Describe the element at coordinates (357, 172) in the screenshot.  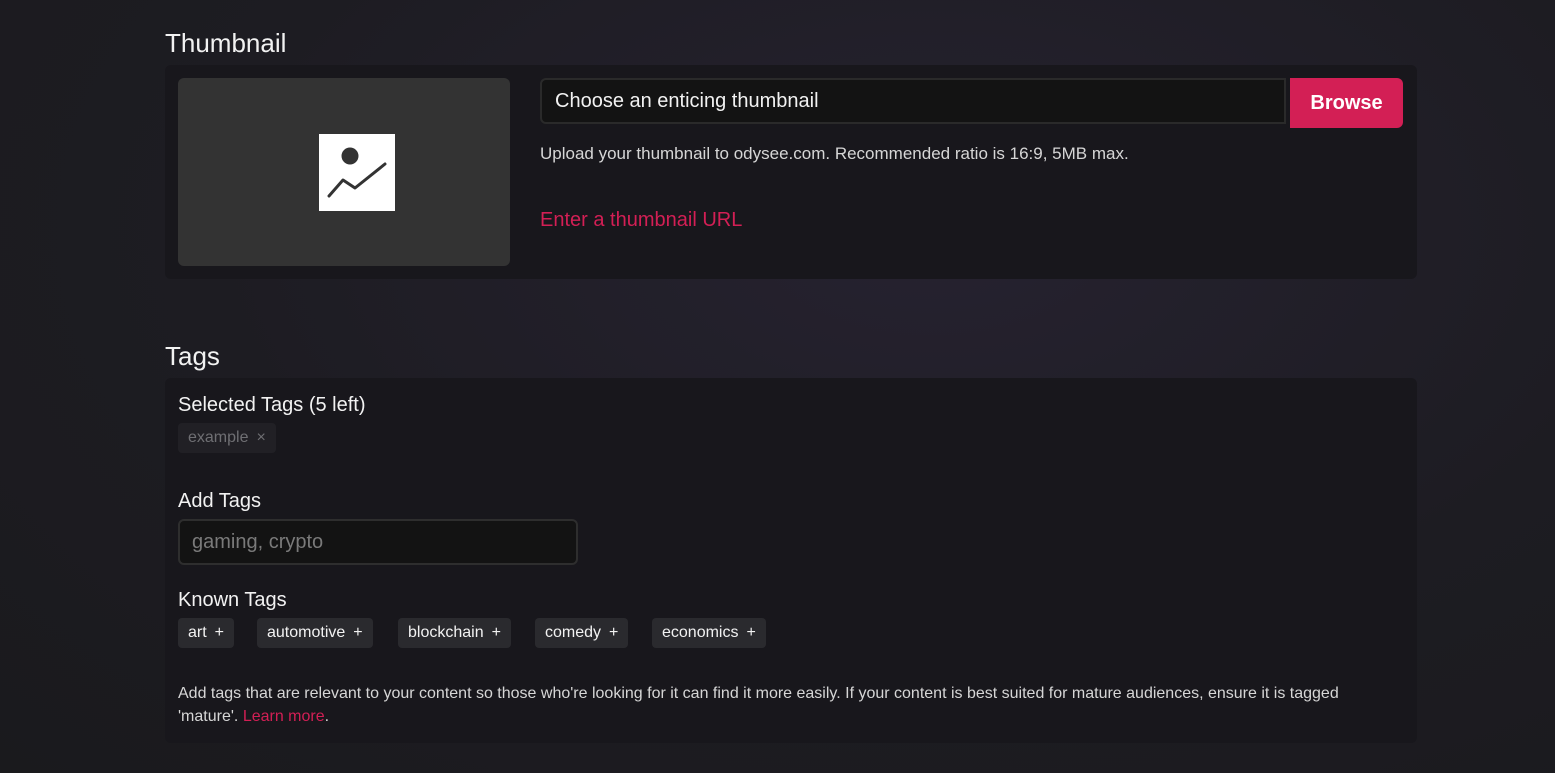
I see `image-placeholder-icon` at that location.